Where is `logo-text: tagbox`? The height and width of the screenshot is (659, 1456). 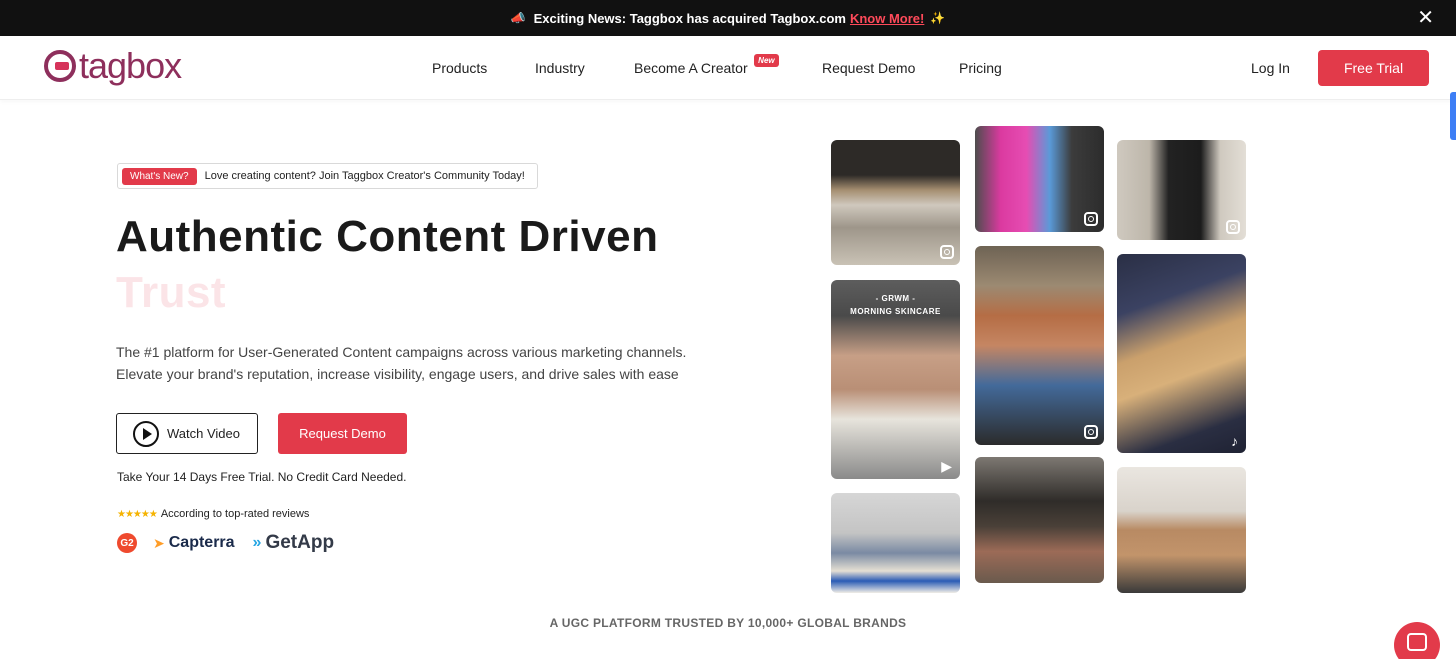 logo-text: tagbox is located at coordinates (130, 65).